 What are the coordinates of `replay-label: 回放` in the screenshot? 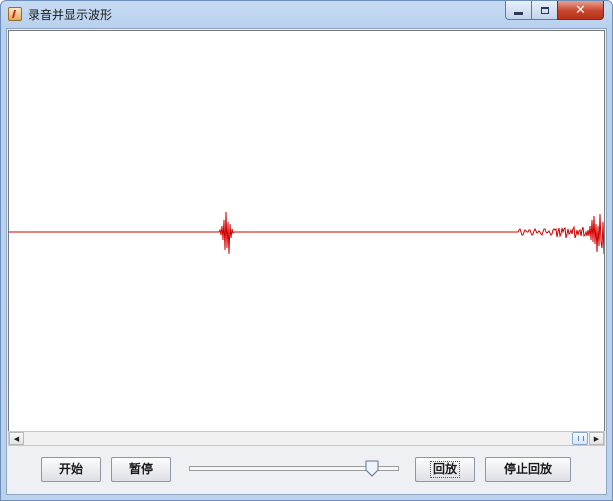 It's located at (444, 469).